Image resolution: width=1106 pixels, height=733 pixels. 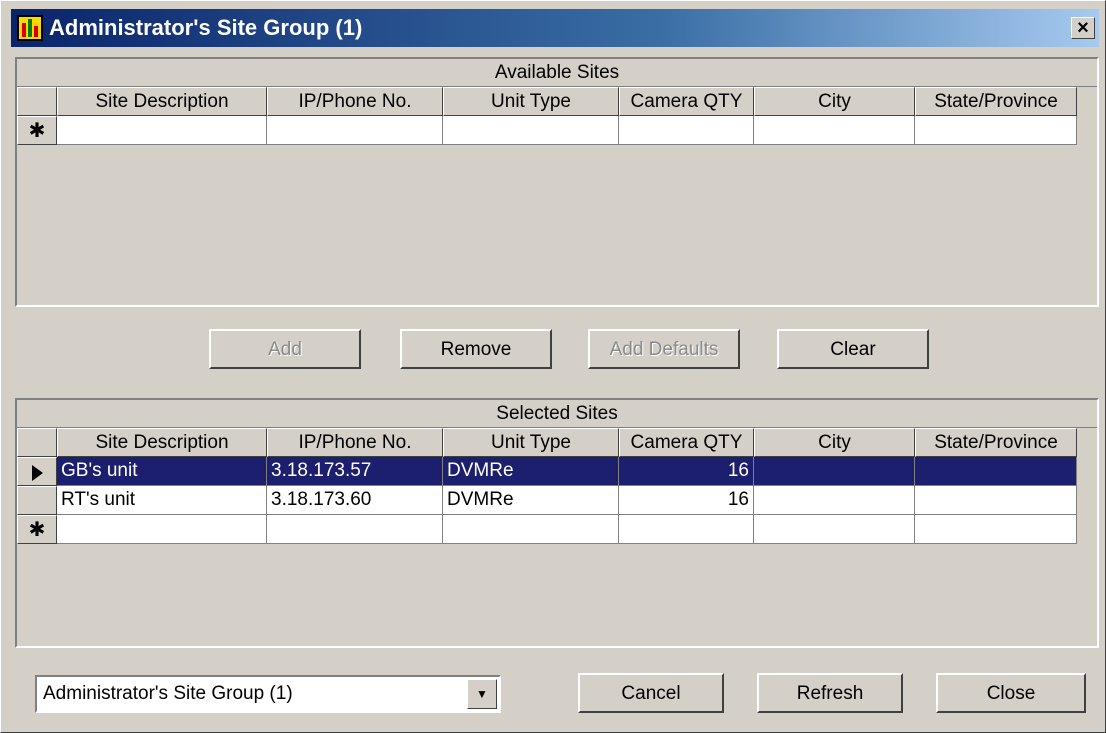 I want to click on remove-button: Remove, so click(x=476, y=349).